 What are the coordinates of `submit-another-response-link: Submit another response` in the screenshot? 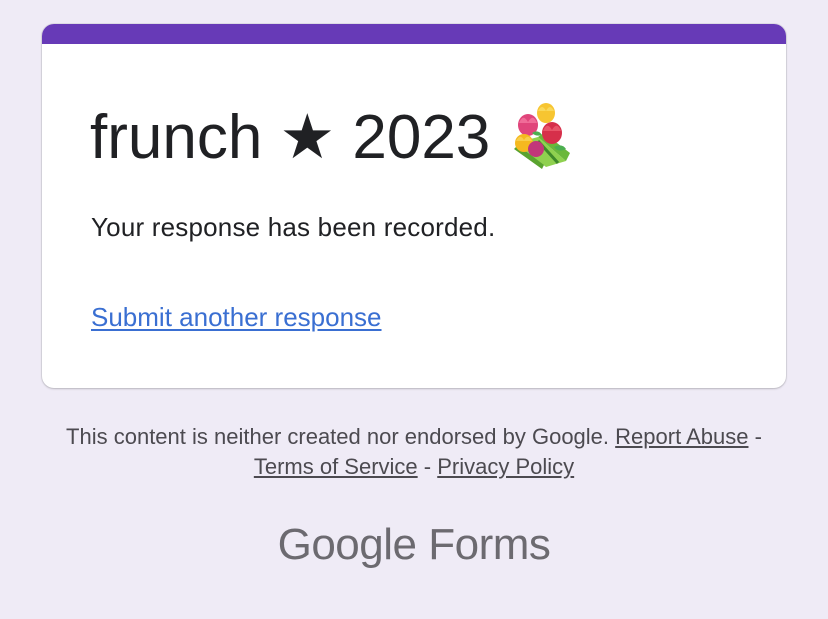 It's located at (236, 317).